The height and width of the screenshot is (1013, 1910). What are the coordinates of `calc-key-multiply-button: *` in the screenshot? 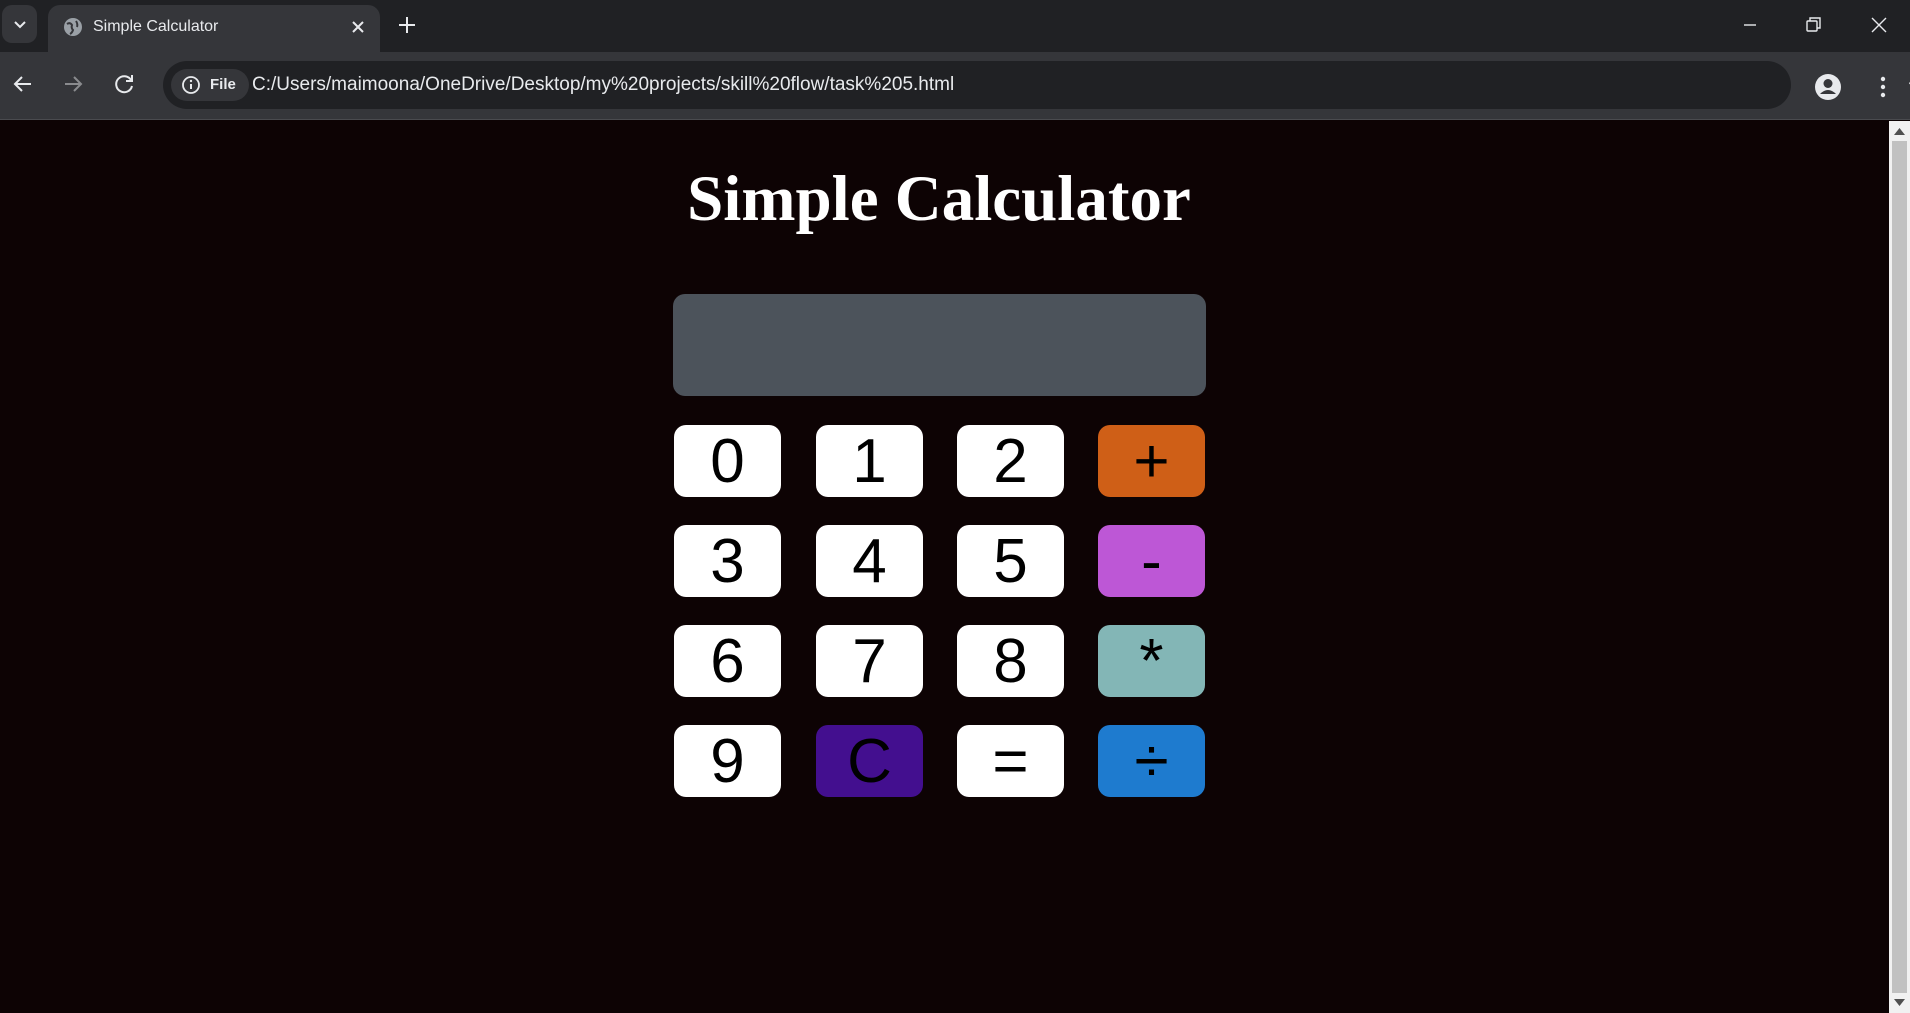 It's located at (1151, 661).